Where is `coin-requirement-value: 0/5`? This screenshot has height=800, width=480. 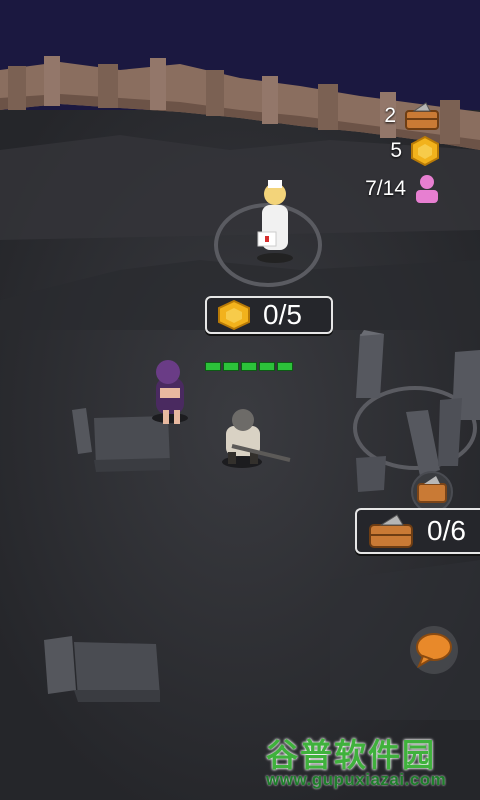 coin-requirement-value: 0/5 is located at coordinates (282, 314).